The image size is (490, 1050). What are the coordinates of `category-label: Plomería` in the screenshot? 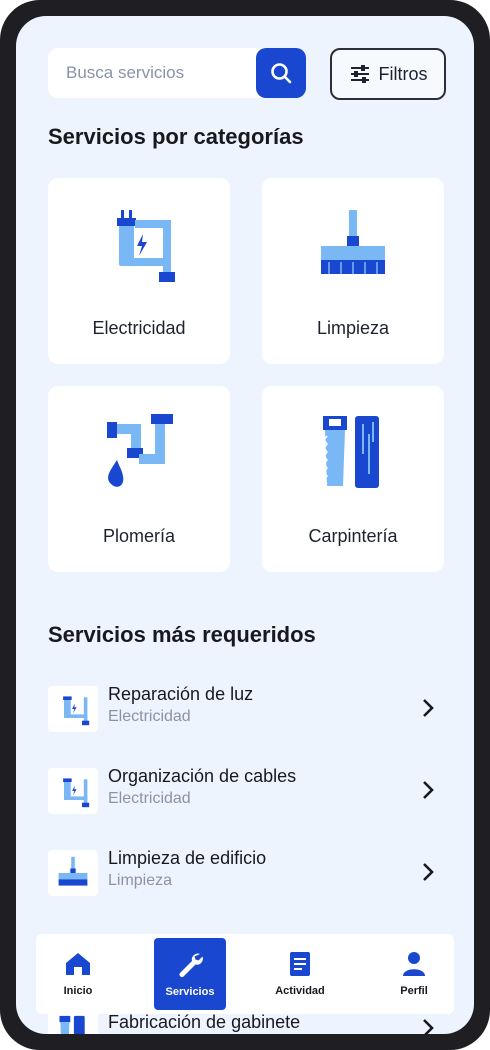 It's located at (139, 536).